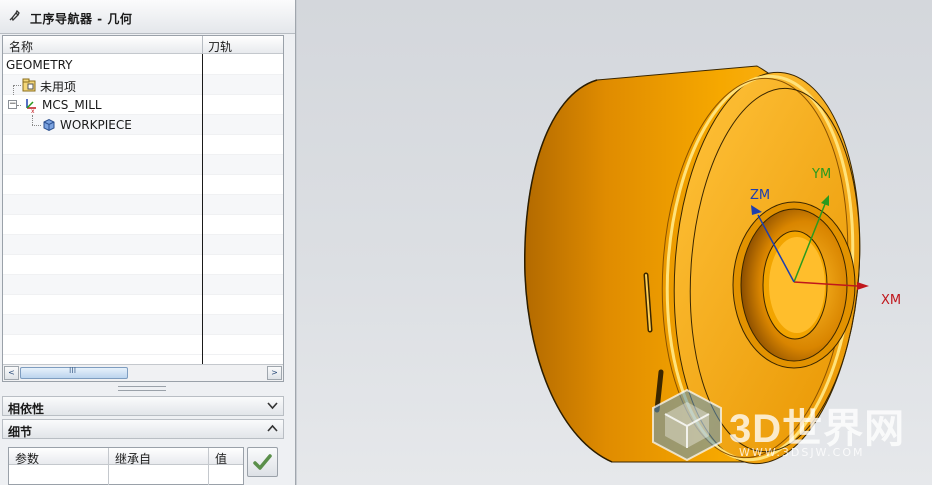  What do you see at coordinates (58, 87) in the screenshot?
I see `tree-item-label: 未用项` at bounding box center [58, 87].